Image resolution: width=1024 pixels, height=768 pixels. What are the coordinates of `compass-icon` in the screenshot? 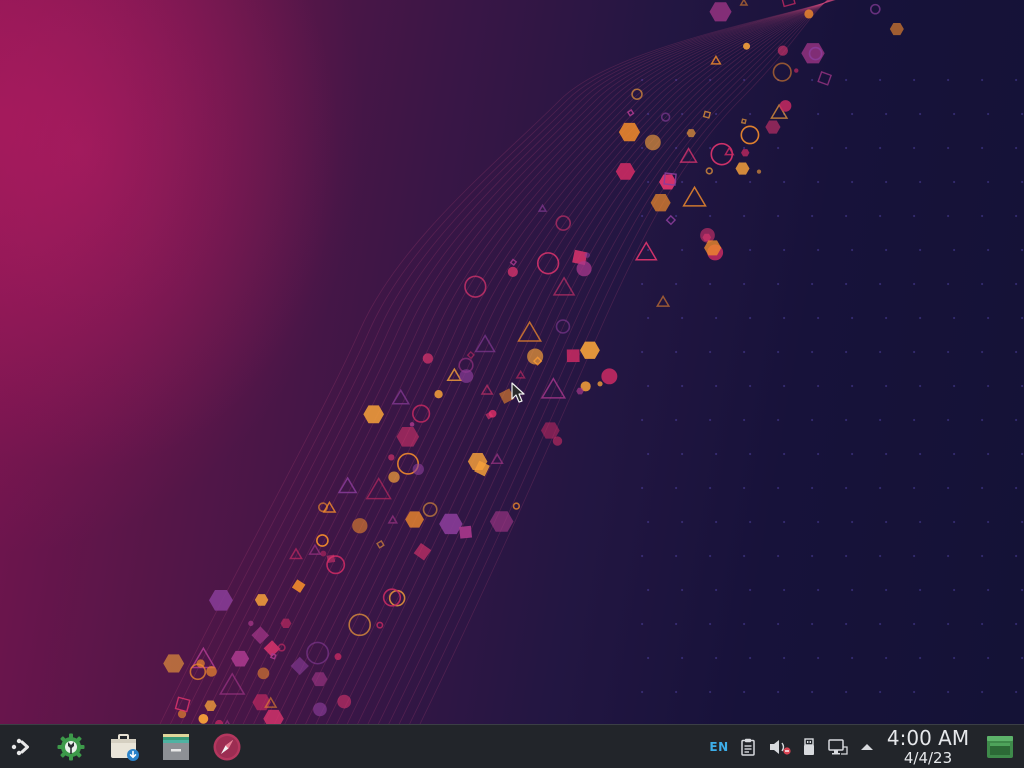 It's located at (227, 747).